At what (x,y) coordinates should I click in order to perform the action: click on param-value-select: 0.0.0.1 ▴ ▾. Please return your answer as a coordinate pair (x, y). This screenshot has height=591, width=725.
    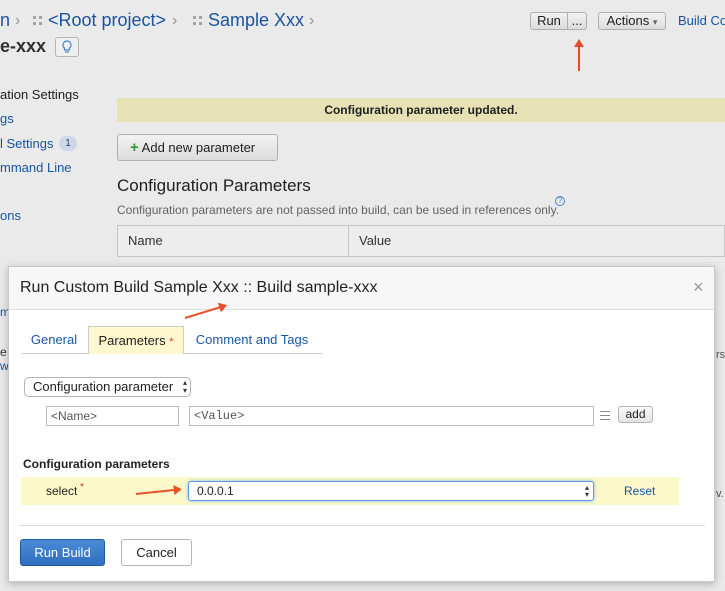
    Looking at the image, I should click on (391, 491).